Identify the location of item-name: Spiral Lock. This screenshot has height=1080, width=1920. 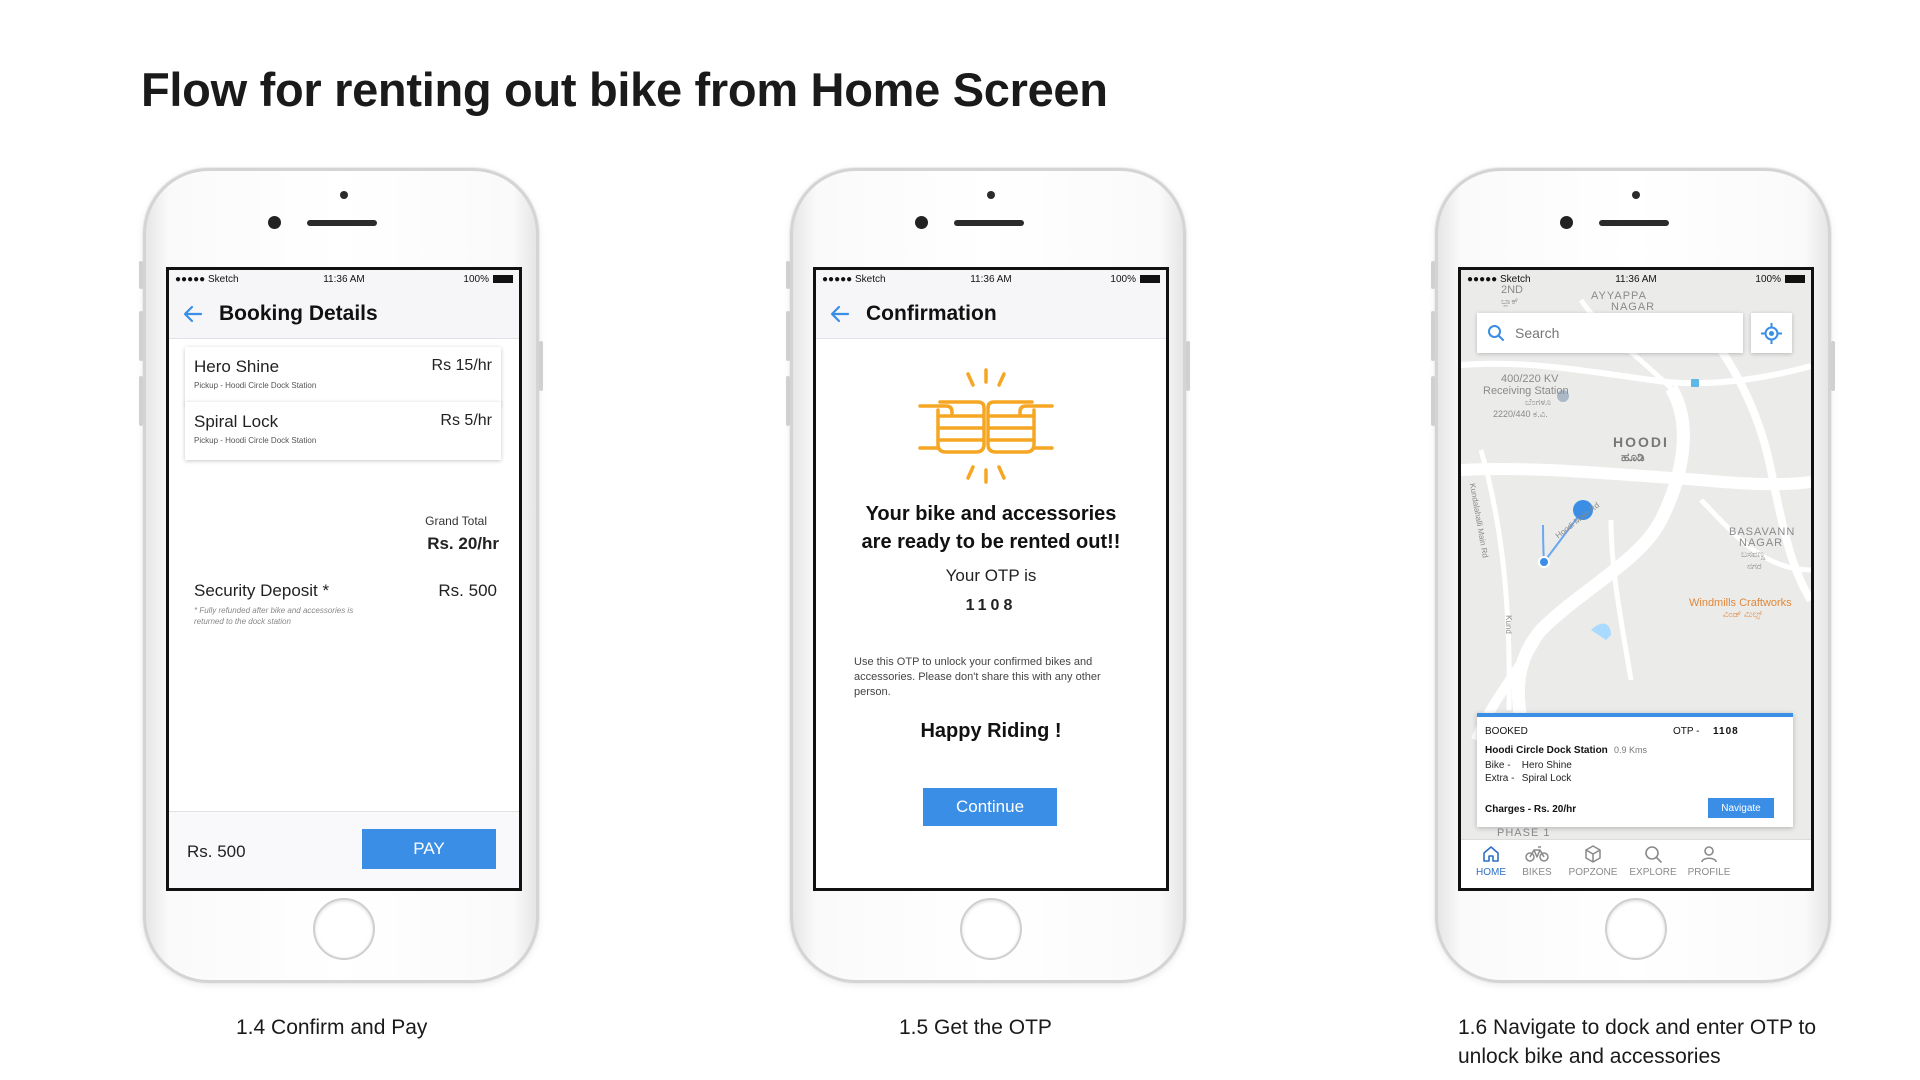
(236, 421).